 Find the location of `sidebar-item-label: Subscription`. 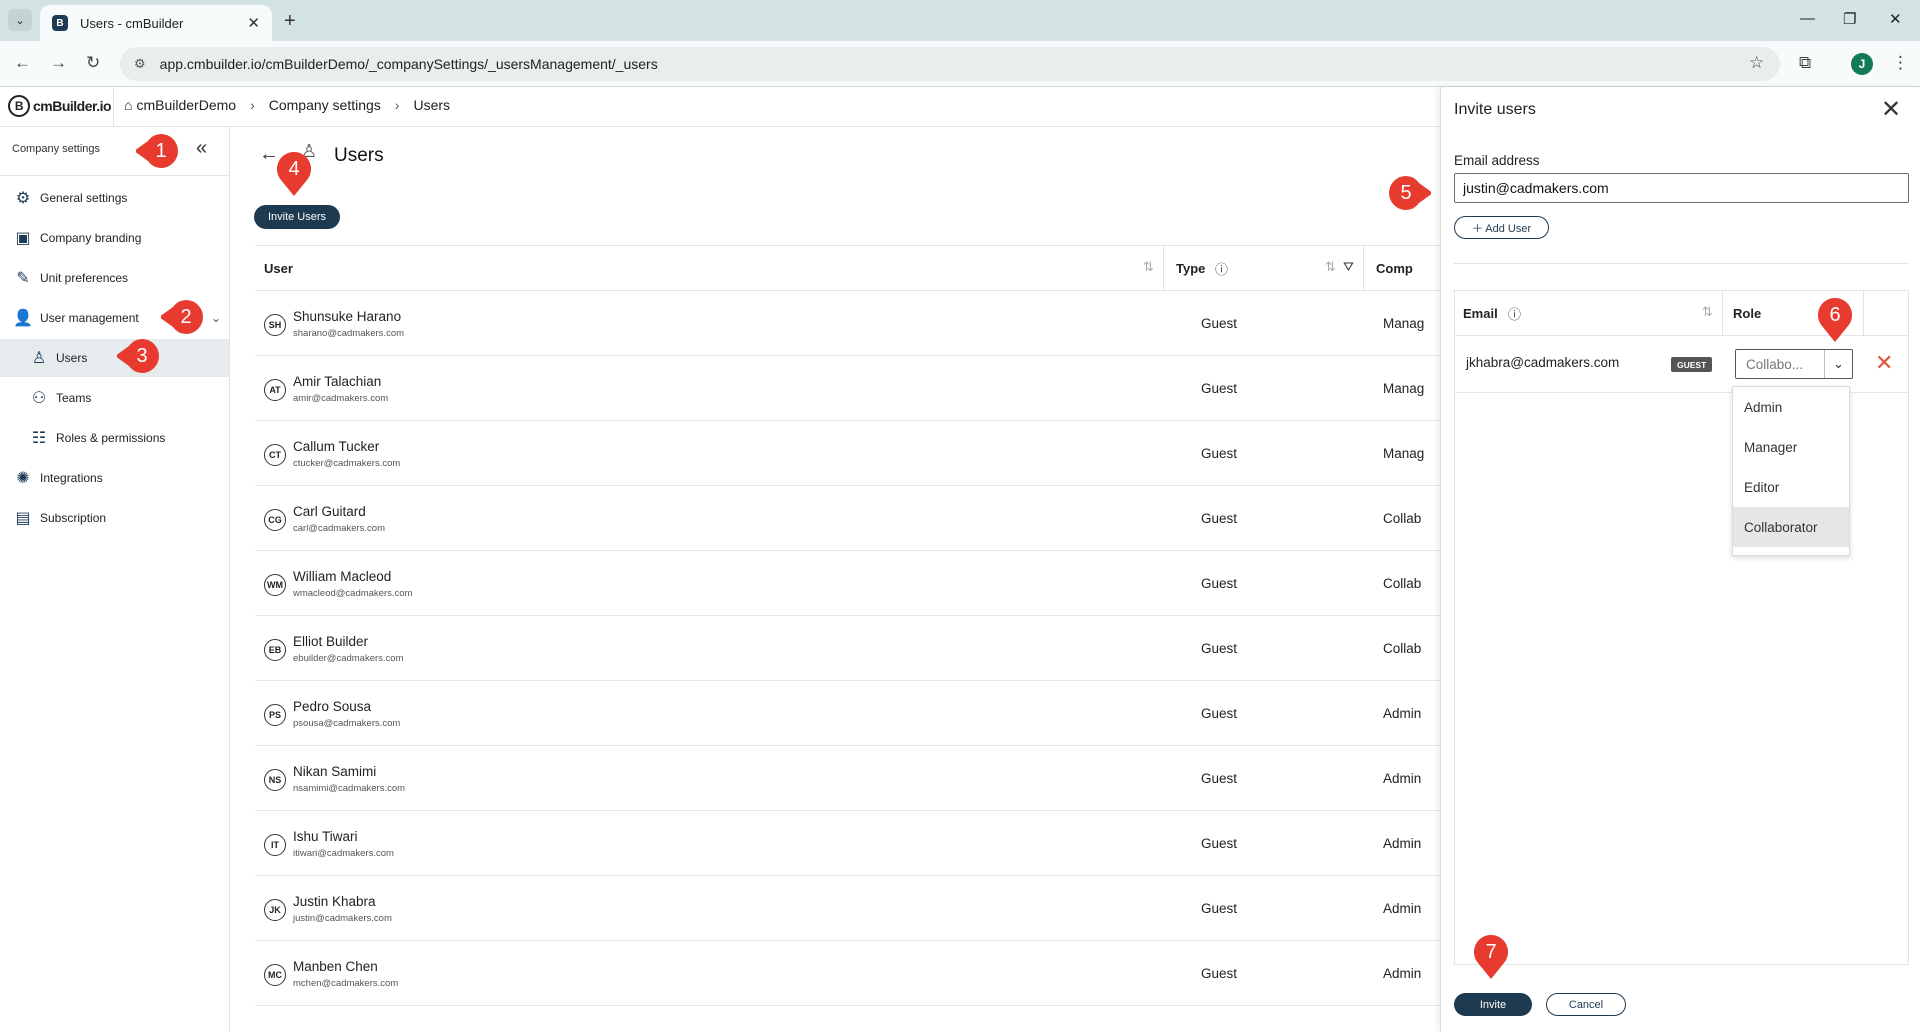

sidebar-item-label: Subscription is located at coordinates (73, 518).